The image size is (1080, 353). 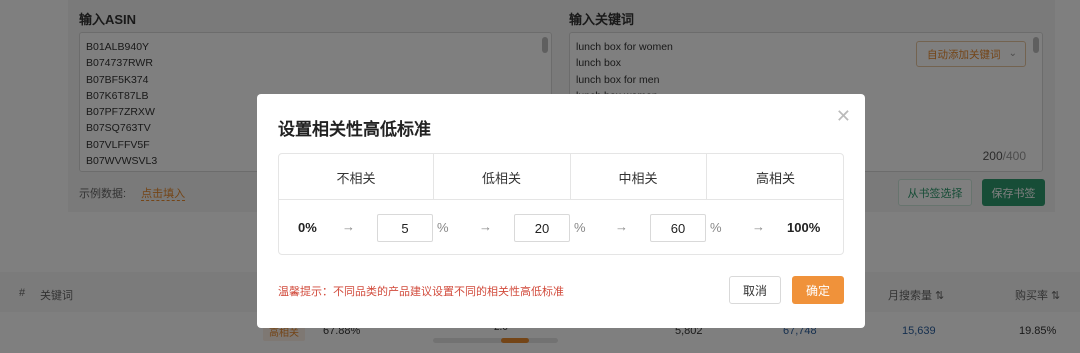 I want to click on standard-table-header: 不相关 低相关 中相关 高相关, so click(x=561, y=177).